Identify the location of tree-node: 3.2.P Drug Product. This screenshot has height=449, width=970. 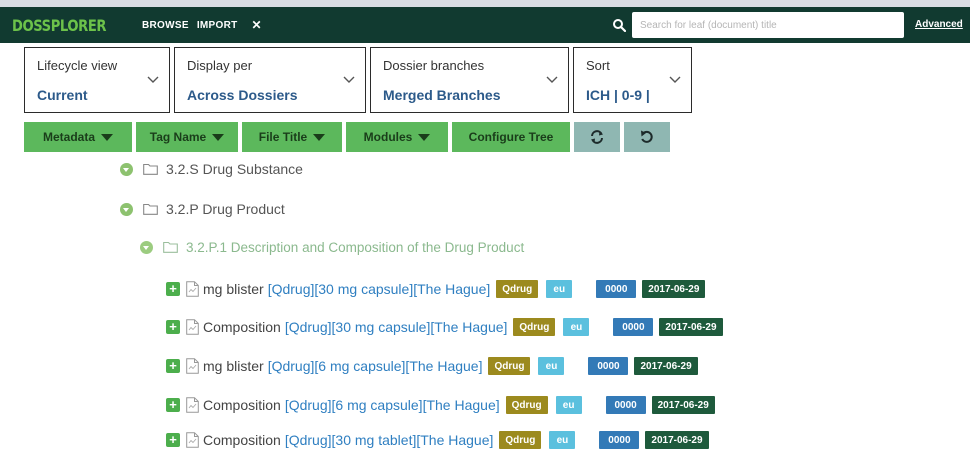
(202, 209).